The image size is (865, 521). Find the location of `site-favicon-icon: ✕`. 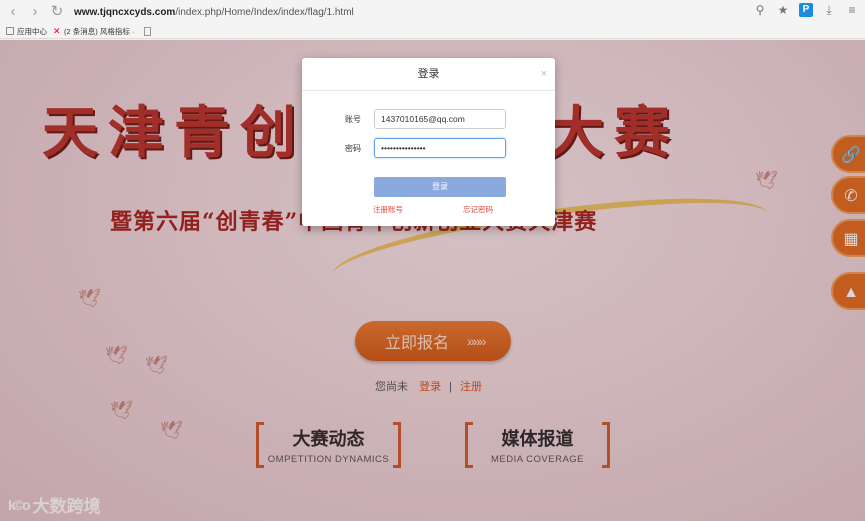

site-favicon-icon: ✕ is located at coordinates (57, 31).